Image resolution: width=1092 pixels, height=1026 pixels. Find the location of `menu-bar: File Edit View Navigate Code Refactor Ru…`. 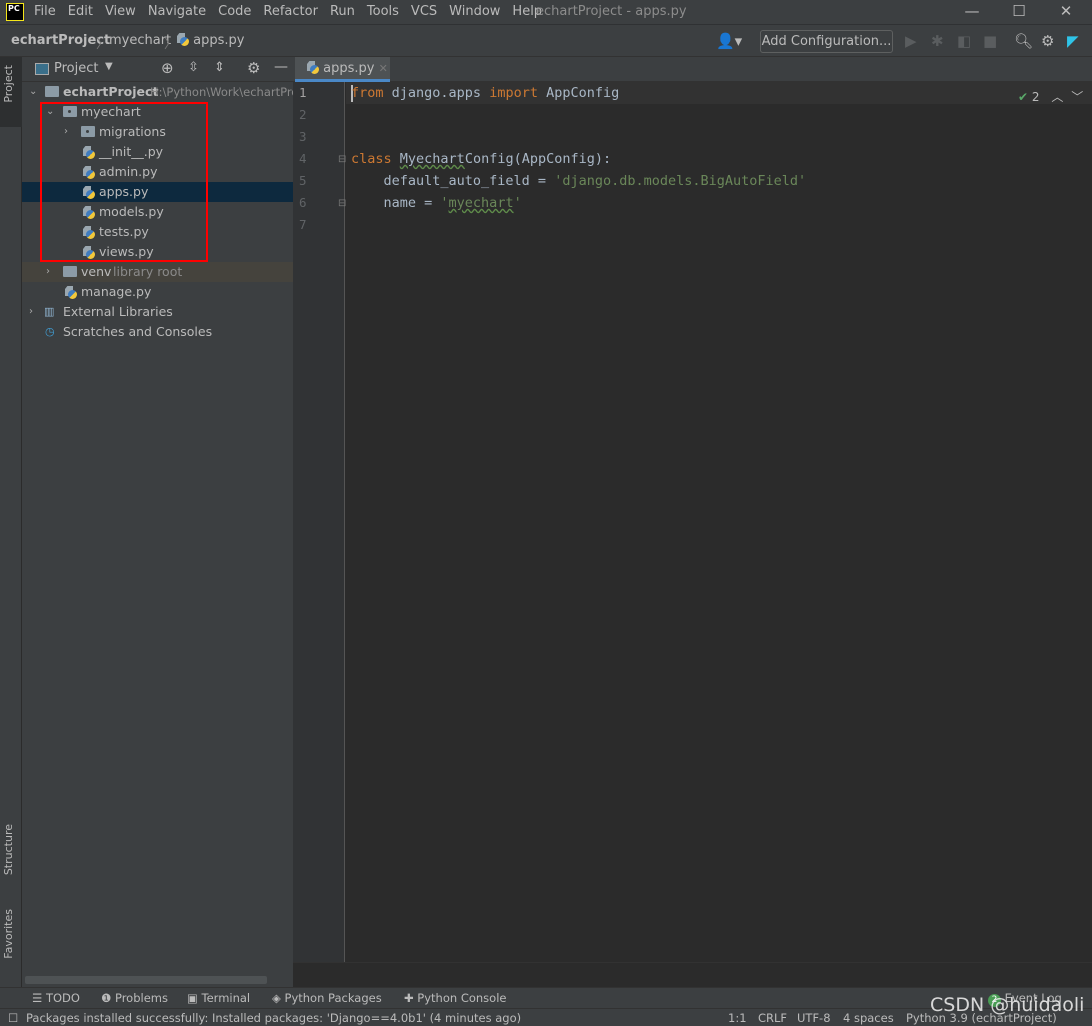

menu-bar: File Edit View Navigate Code Refactor Ru… is located at coordinates (294, 11).